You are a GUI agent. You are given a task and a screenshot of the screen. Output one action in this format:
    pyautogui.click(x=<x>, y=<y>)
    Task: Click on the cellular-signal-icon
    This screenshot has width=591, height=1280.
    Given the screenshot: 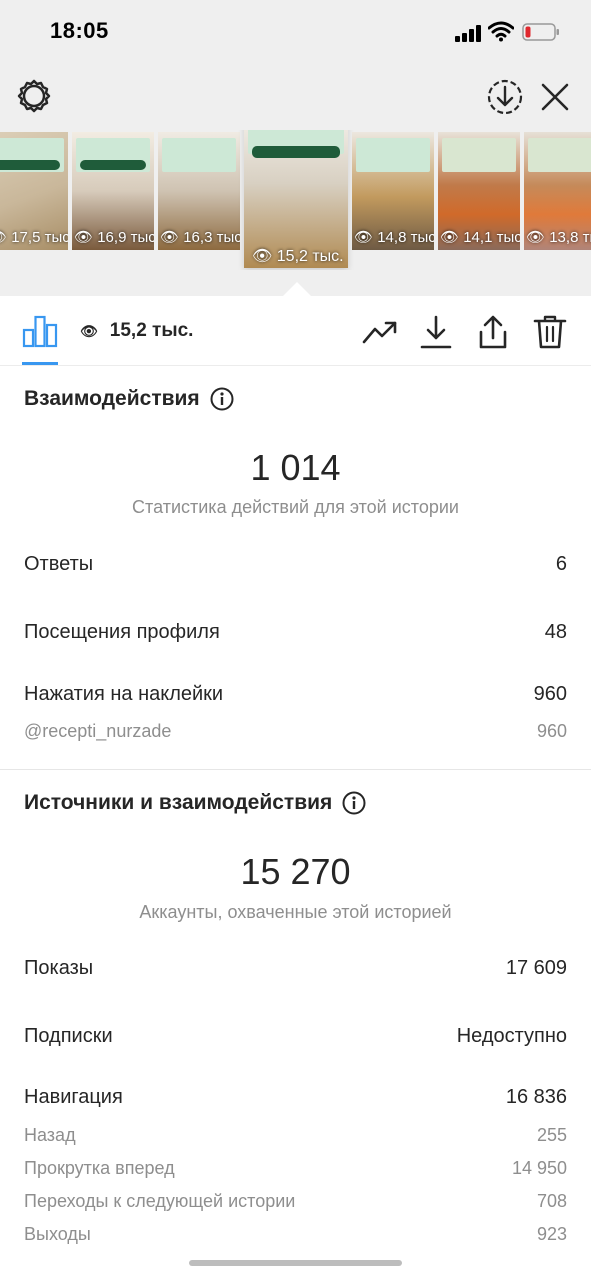 What is the action you would take?
    pyautogui.click(x=469, y=33)
    